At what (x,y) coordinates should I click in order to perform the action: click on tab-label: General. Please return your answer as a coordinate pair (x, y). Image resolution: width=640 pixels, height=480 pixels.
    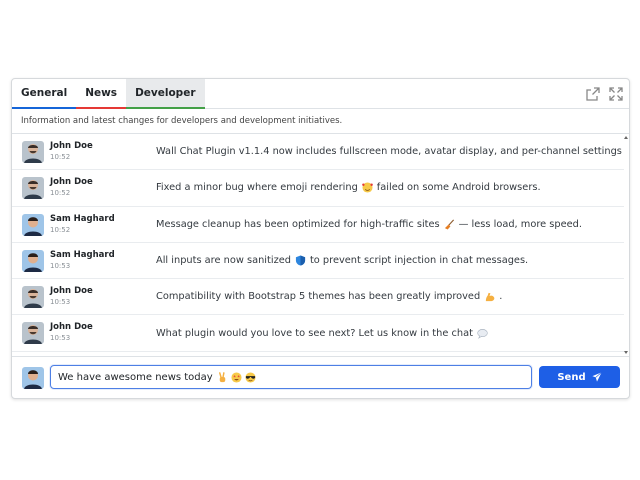
    Looking at the image, I should click on (44, 93).